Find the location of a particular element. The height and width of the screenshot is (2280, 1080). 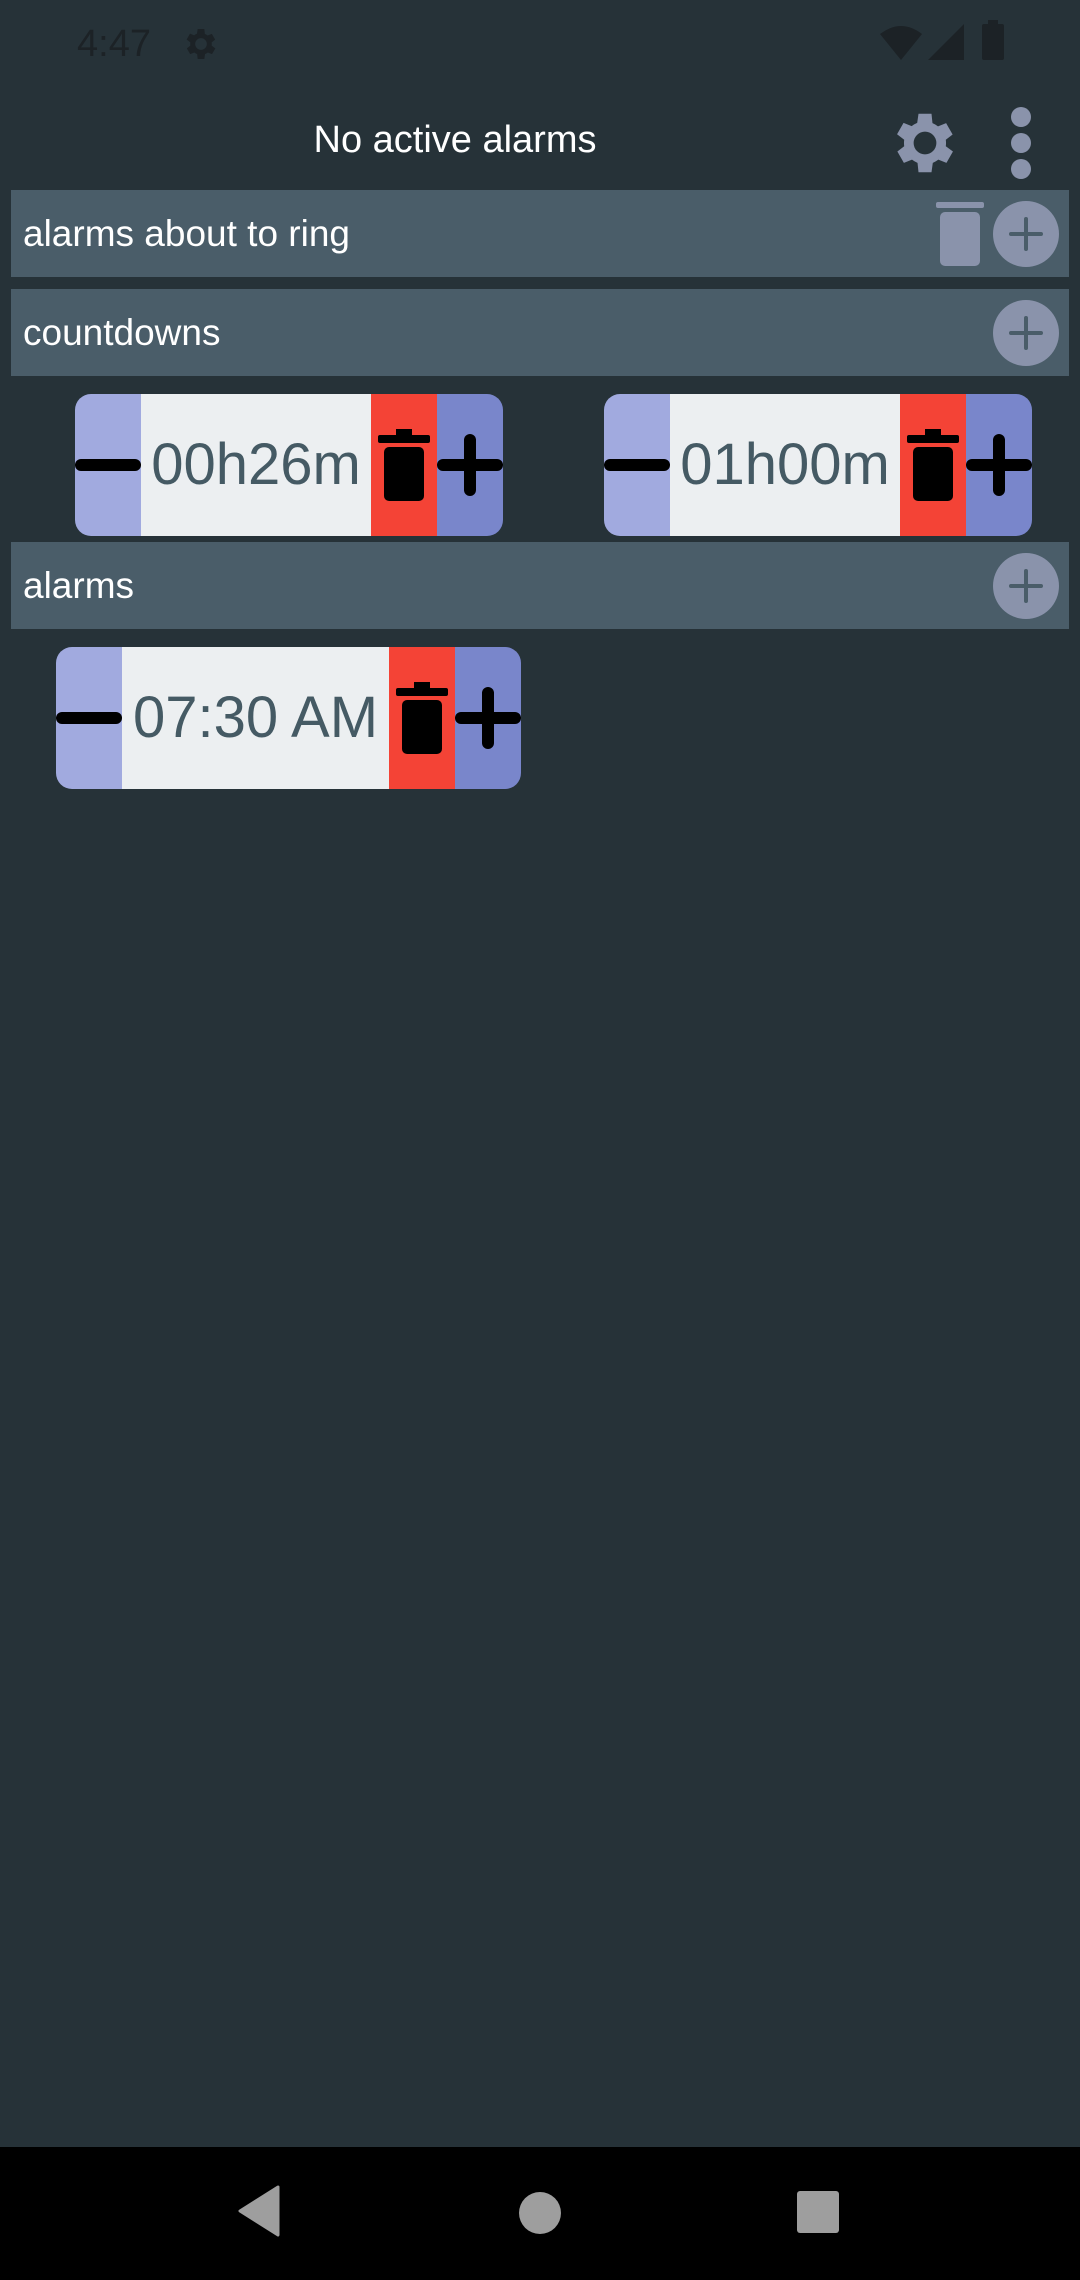

recents-icon is located at coordinates (818, 2212).